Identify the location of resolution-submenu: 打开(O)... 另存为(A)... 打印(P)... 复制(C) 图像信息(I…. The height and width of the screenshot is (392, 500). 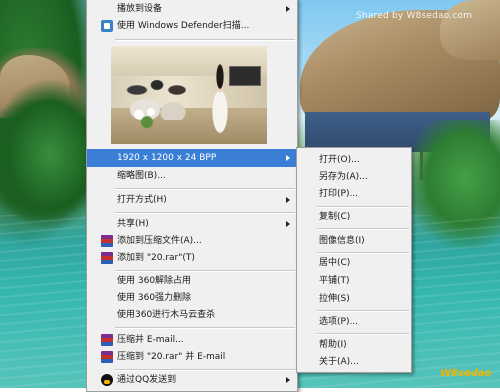
(354, 260).